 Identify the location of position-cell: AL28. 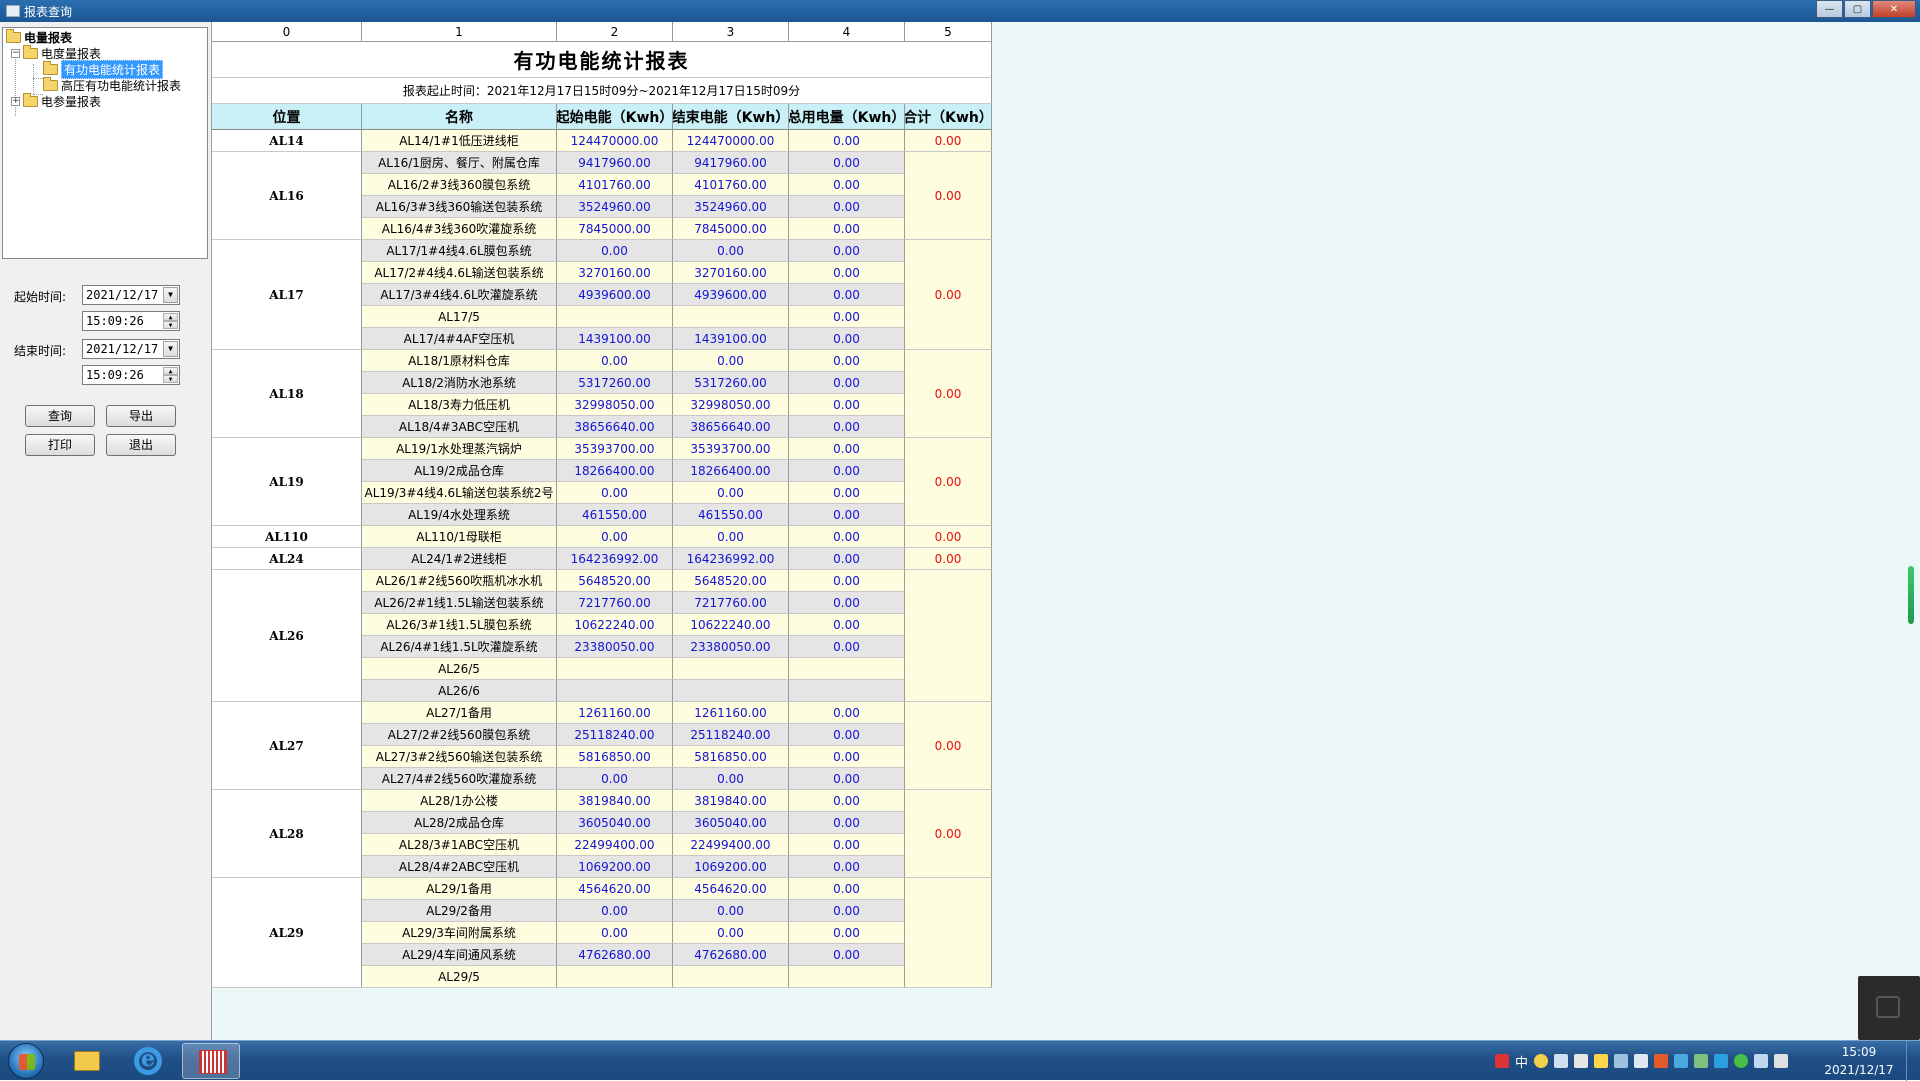
(287, 834).